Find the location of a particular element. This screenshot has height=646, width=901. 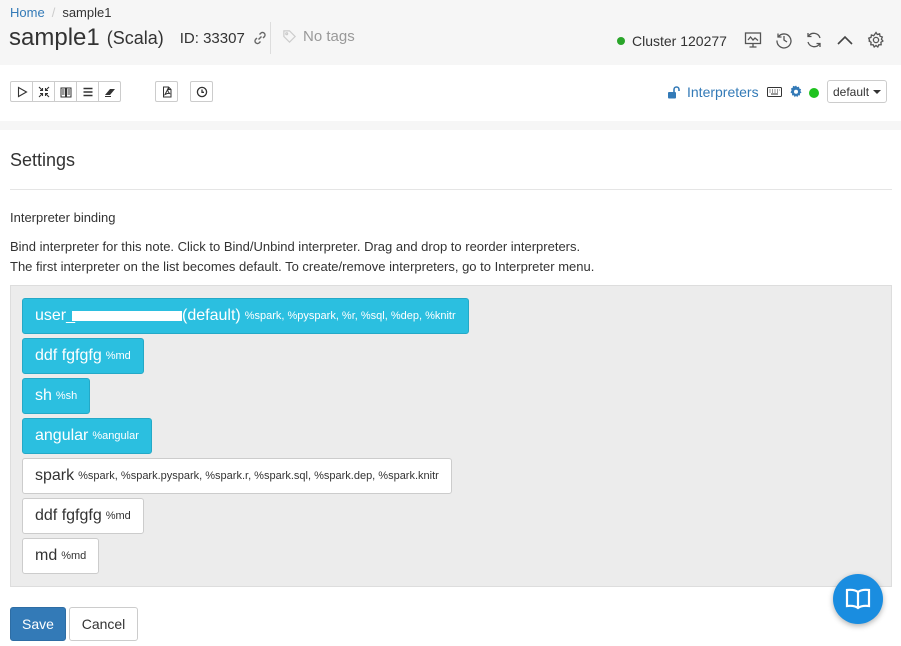

run-all-icon is located at coordinates (22, 91).